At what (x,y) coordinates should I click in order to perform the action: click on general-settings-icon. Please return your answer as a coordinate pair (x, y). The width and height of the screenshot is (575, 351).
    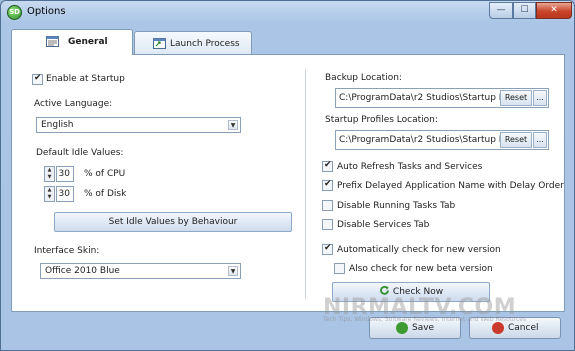
    Looking at the image, I should click on (52, 41).